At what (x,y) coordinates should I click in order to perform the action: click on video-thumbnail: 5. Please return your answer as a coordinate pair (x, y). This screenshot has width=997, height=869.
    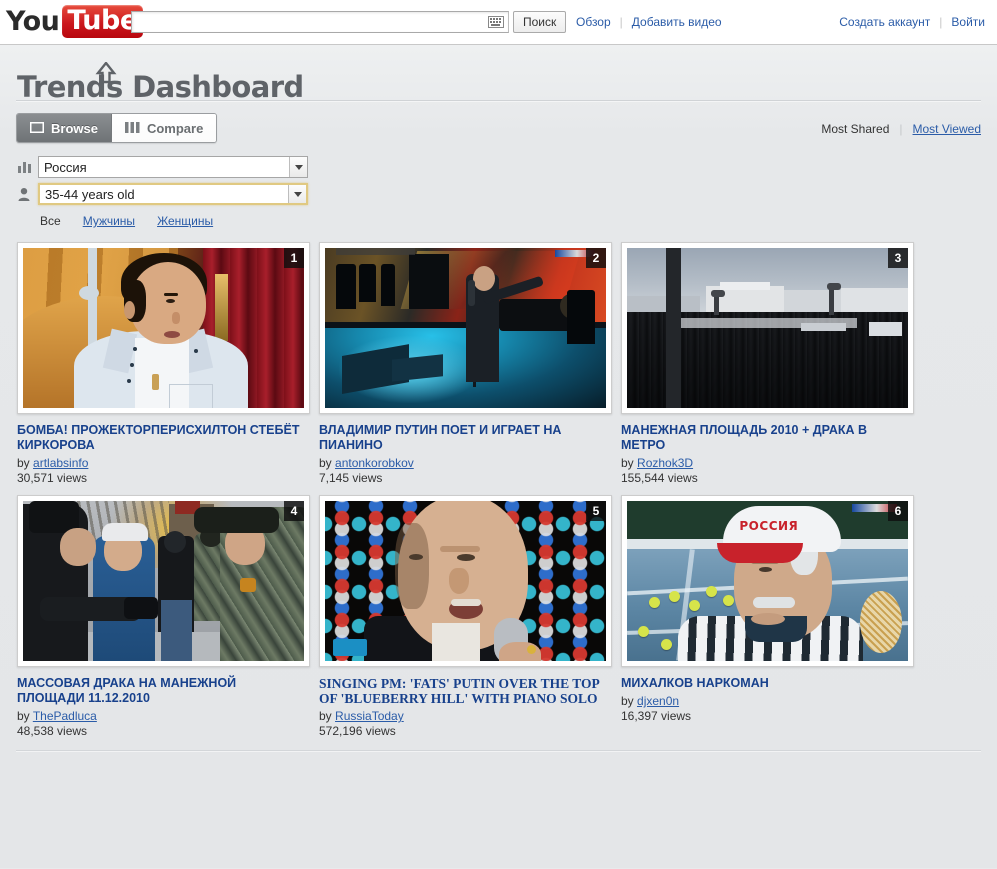
    Looking at the image, I should click on (465, 581).